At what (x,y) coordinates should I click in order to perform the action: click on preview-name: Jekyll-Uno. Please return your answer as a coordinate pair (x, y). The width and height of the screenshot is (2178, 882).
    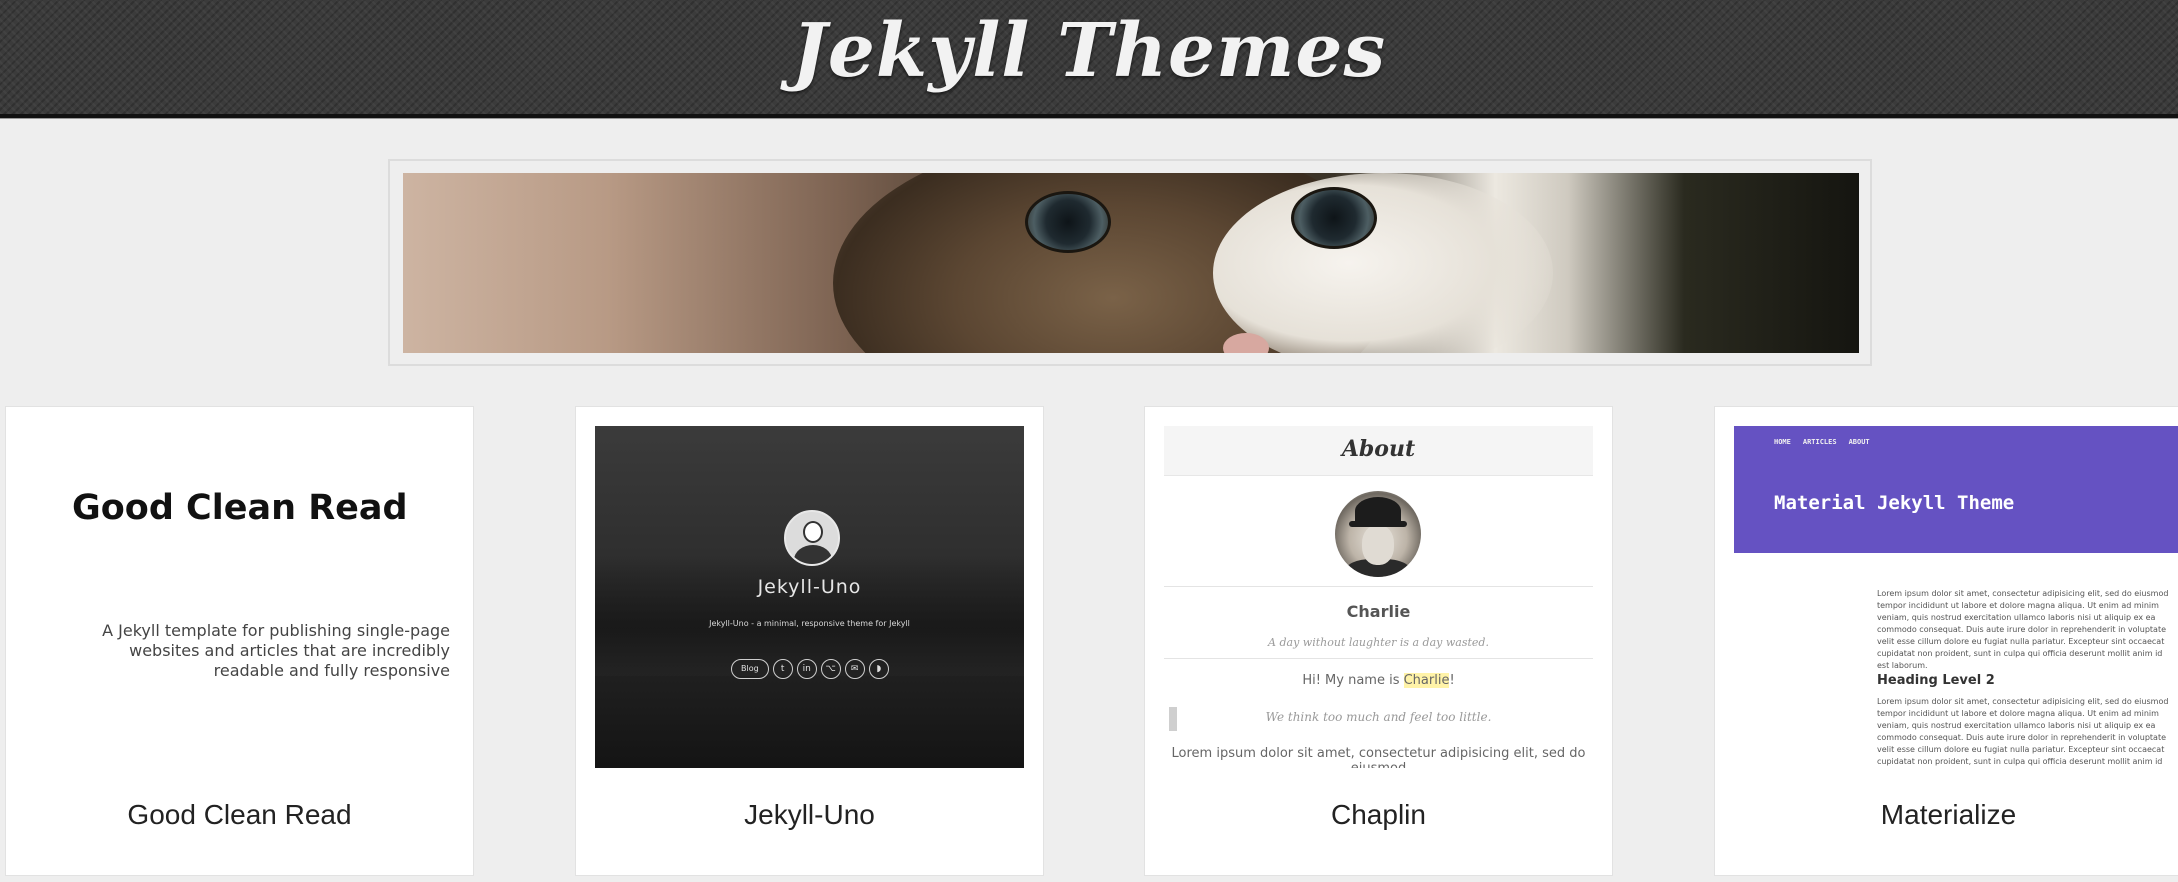
    Looking at the image, I should click on (809, 587).